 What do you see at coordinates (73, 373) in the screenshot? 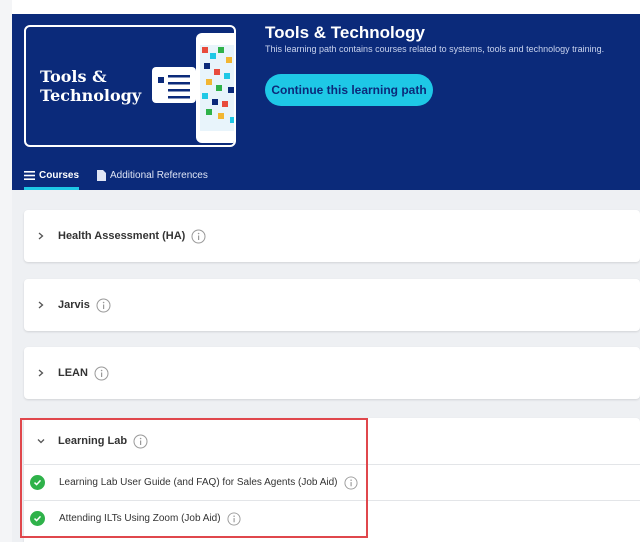
I see `course-title: LEAN` at bounding box center [73, 373].